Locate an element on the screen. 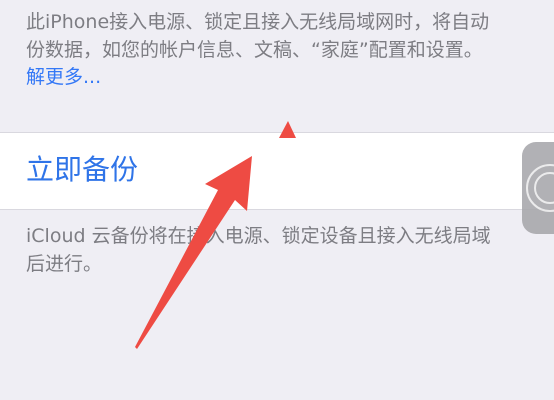 Image resolution: width=554 pixels, height=400 pixels. backup-footer-line-2: 后进行。 is located at coordinates (64, 264).